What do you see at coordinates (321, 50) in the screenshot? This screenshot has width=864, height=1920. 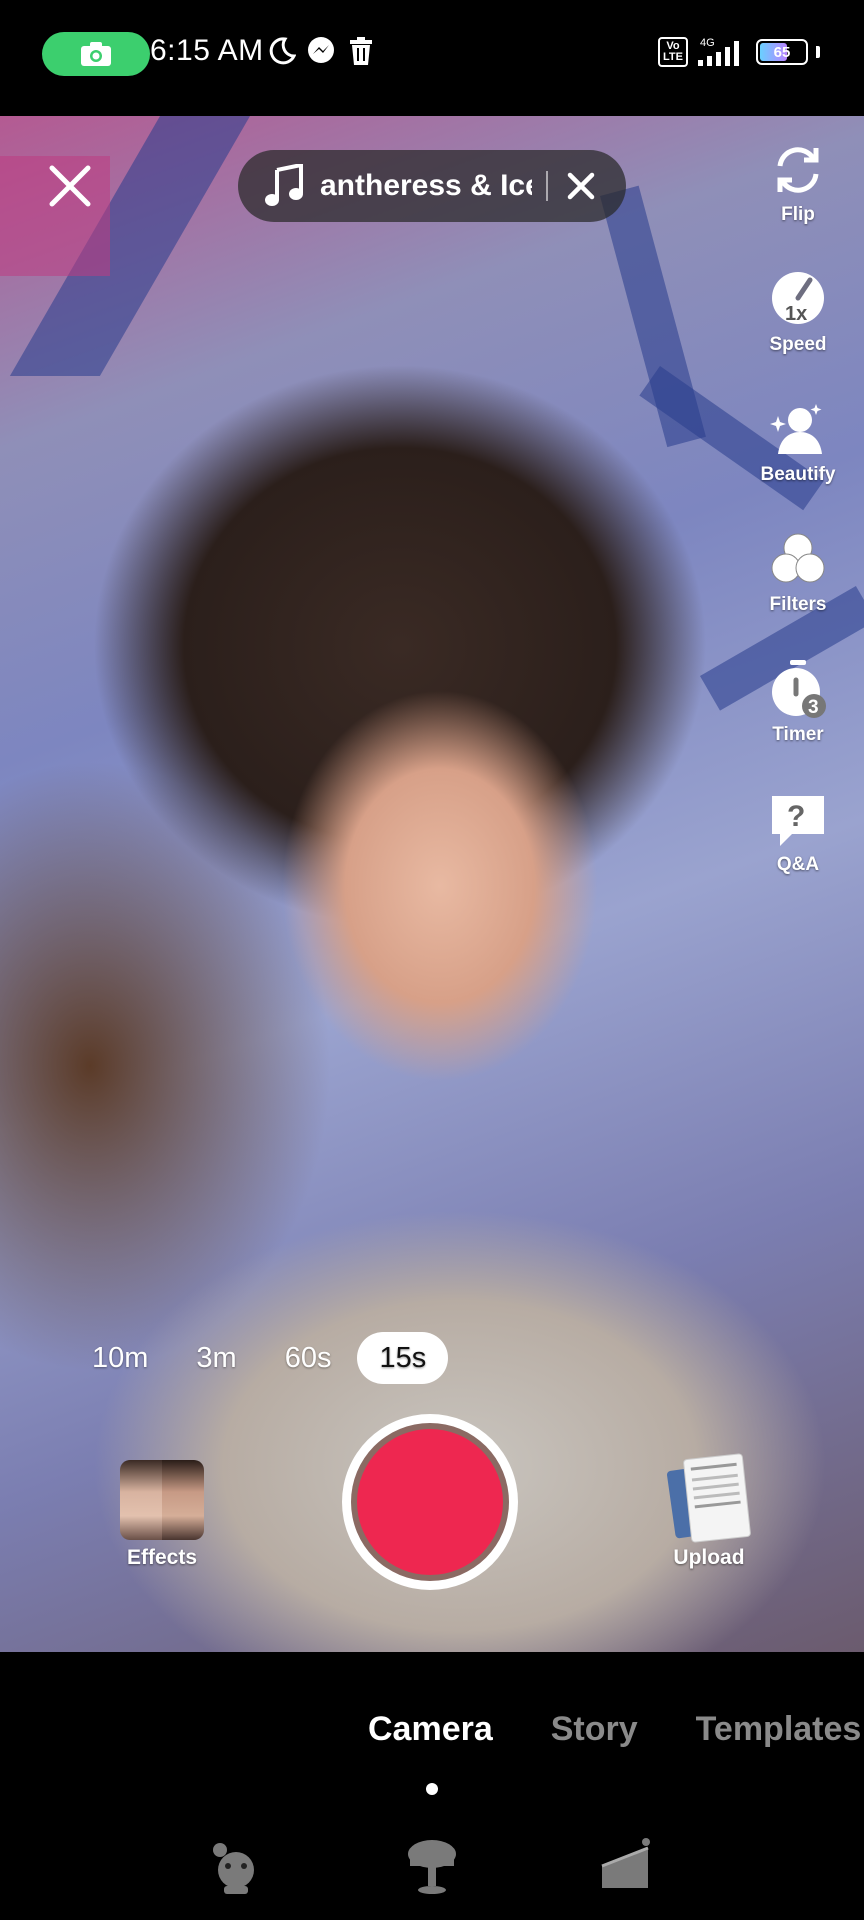 I see `messenger-icon` at bounding box center [321, 50].